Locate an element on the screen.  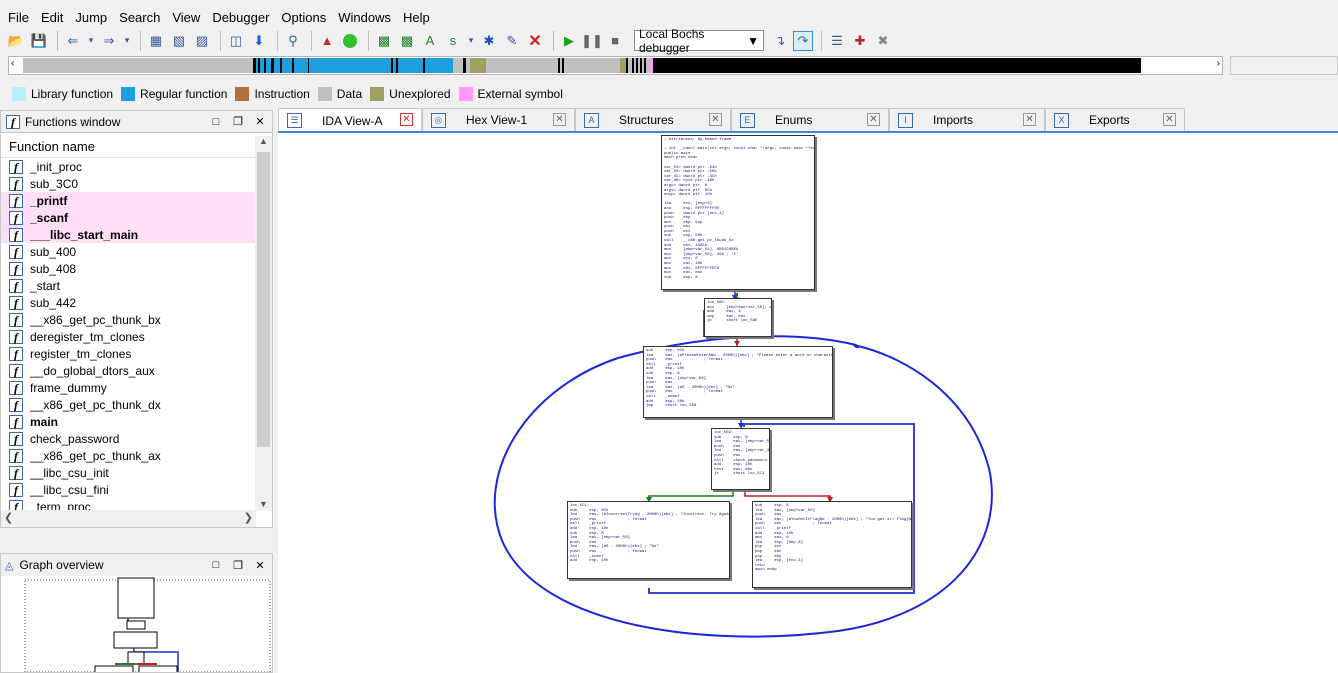
tab-hex-view-1: ◎ Hex View-1 ✕ is located at coordinates (498, 119).